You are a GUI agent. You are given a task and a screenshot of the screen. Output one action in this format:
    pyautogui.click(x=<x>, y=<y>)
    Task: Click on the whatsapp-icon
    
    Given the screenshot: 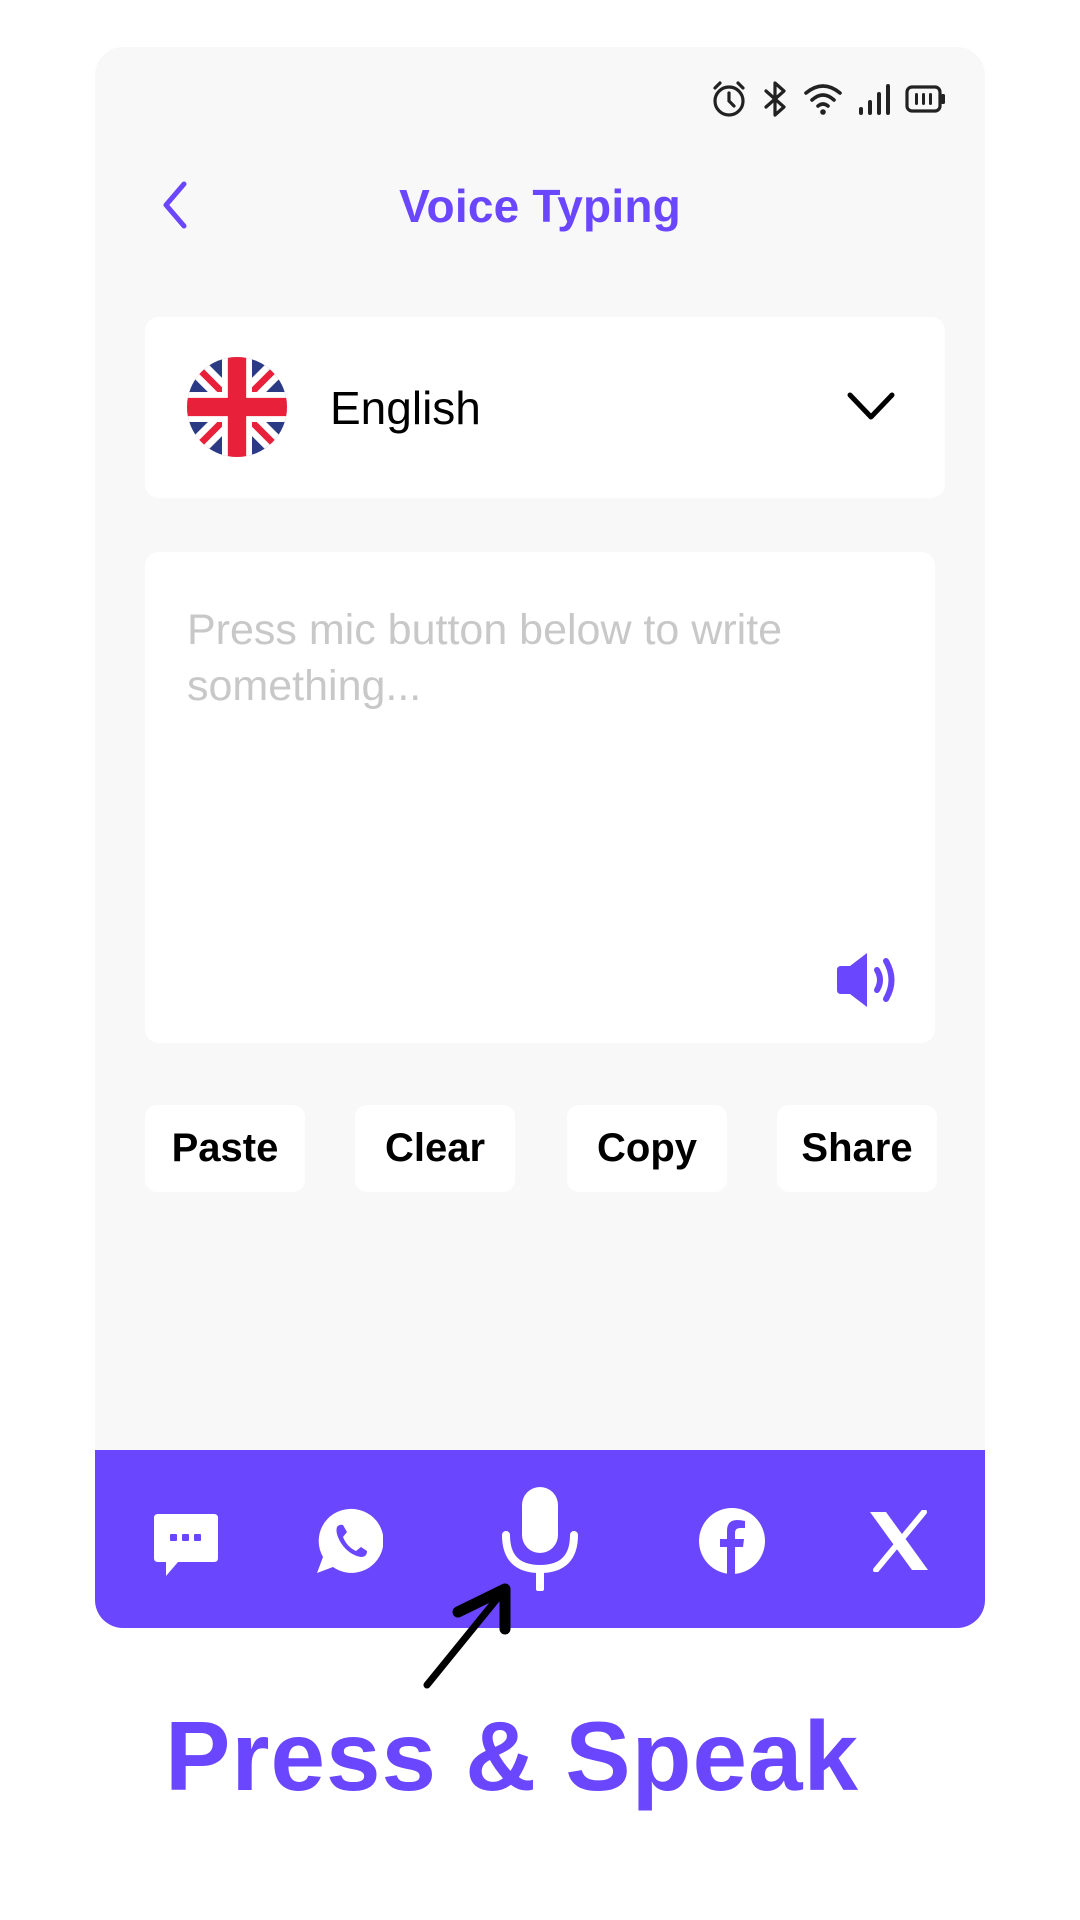 What is the action you would take?
    pyautogui.click(x=349, y=1541)
    